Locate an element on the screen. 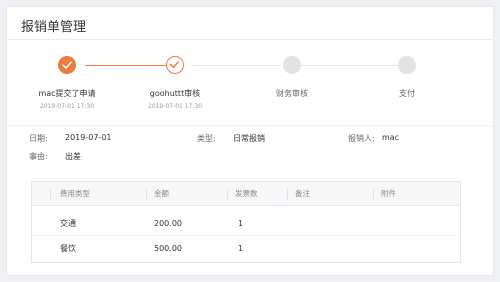 The image size is (500, 282). table-row: 交通 200.00 1 is located at coordinates (246, 224).